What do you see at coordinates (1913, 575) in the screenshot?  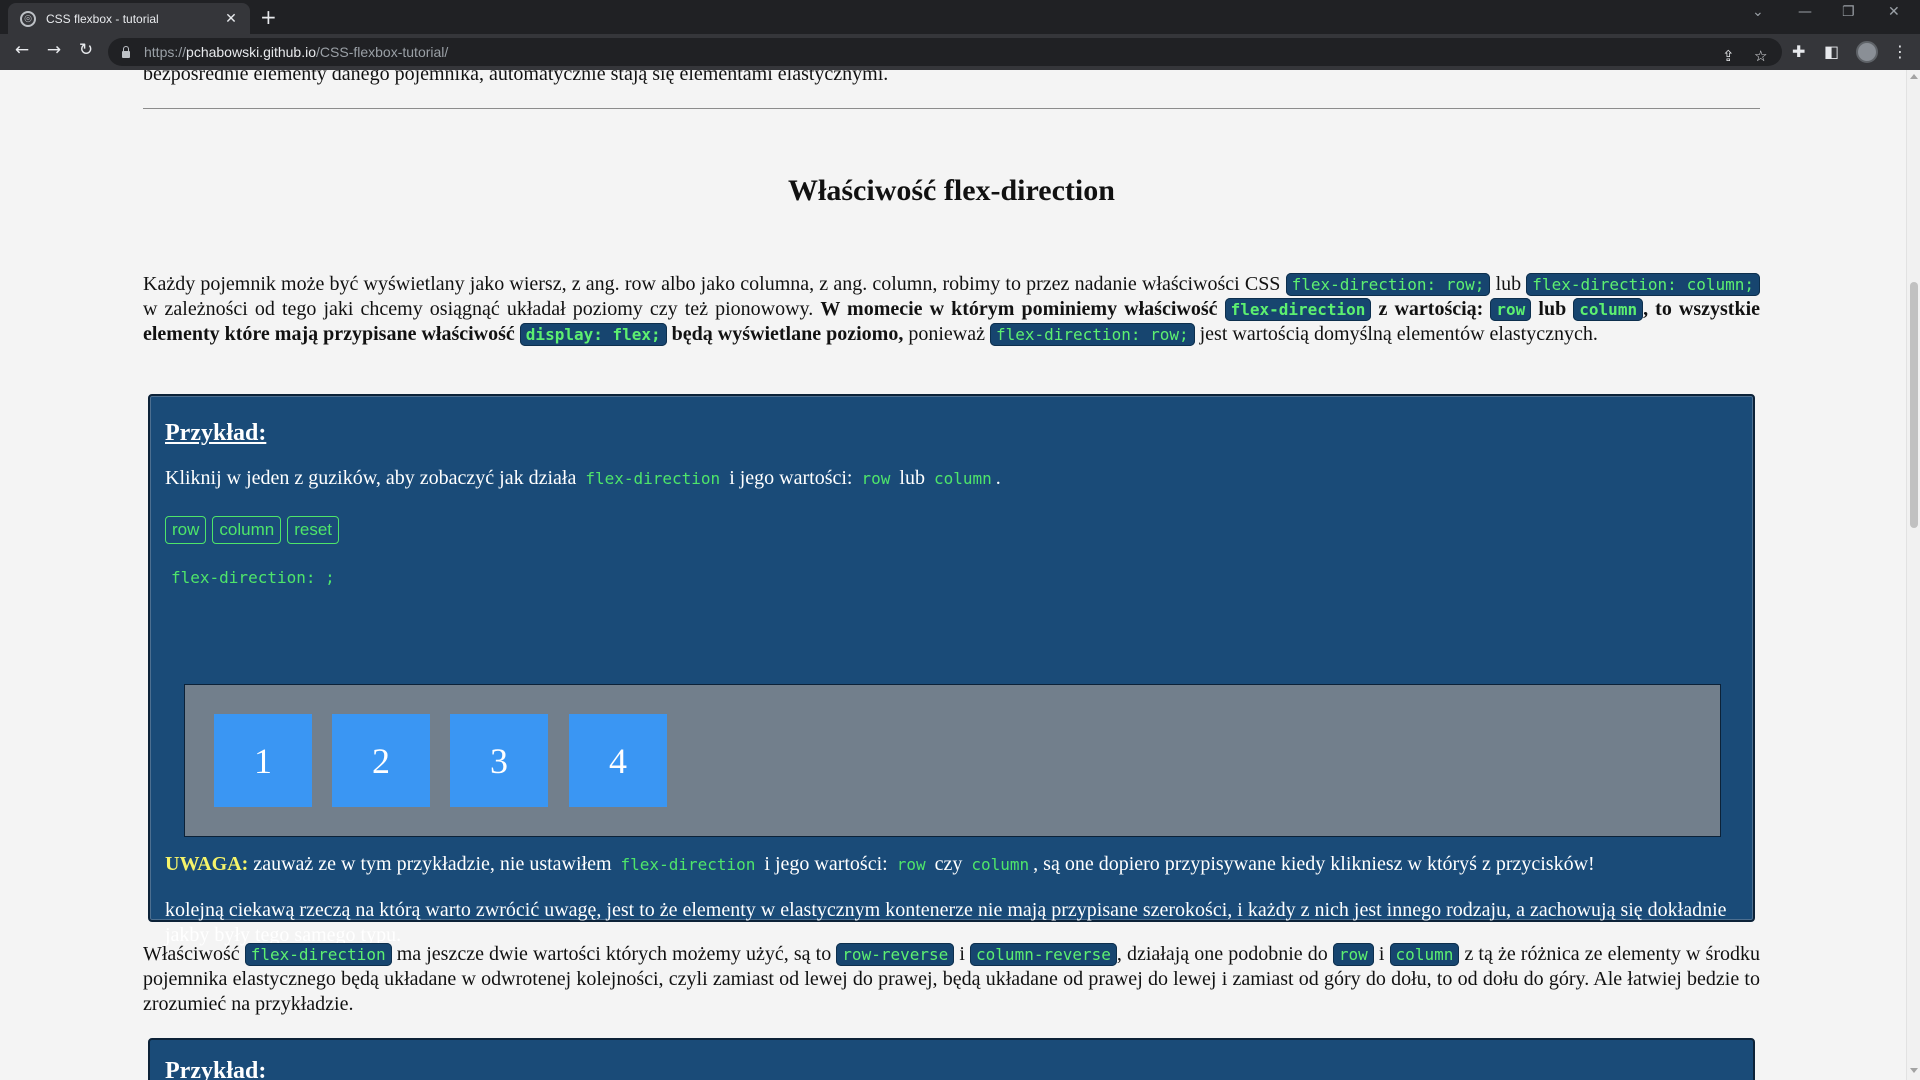 I see `page-scrollbar` at bounding box center [1913, 575].